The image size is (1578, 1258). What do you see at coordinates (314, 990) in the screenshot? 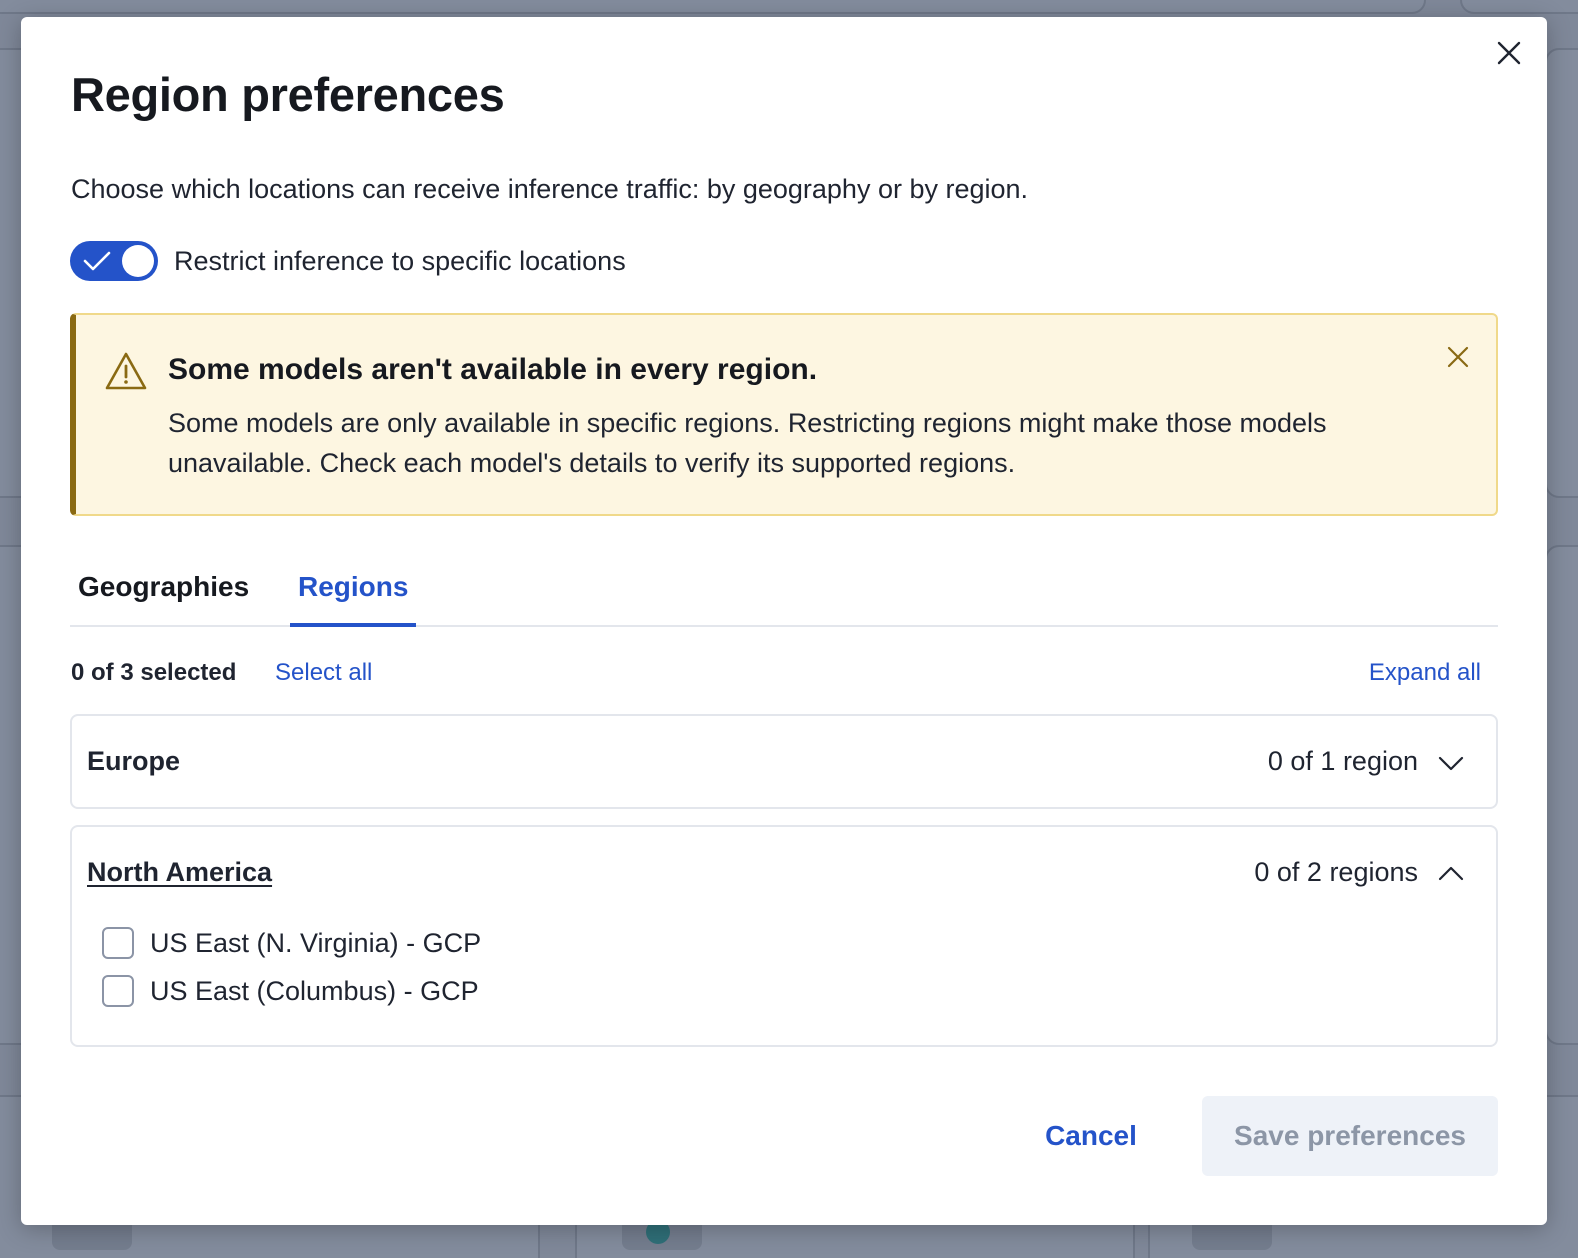
I see `region-option-label: US East (Columbus) - GCP` at bounding box center [314, 990].